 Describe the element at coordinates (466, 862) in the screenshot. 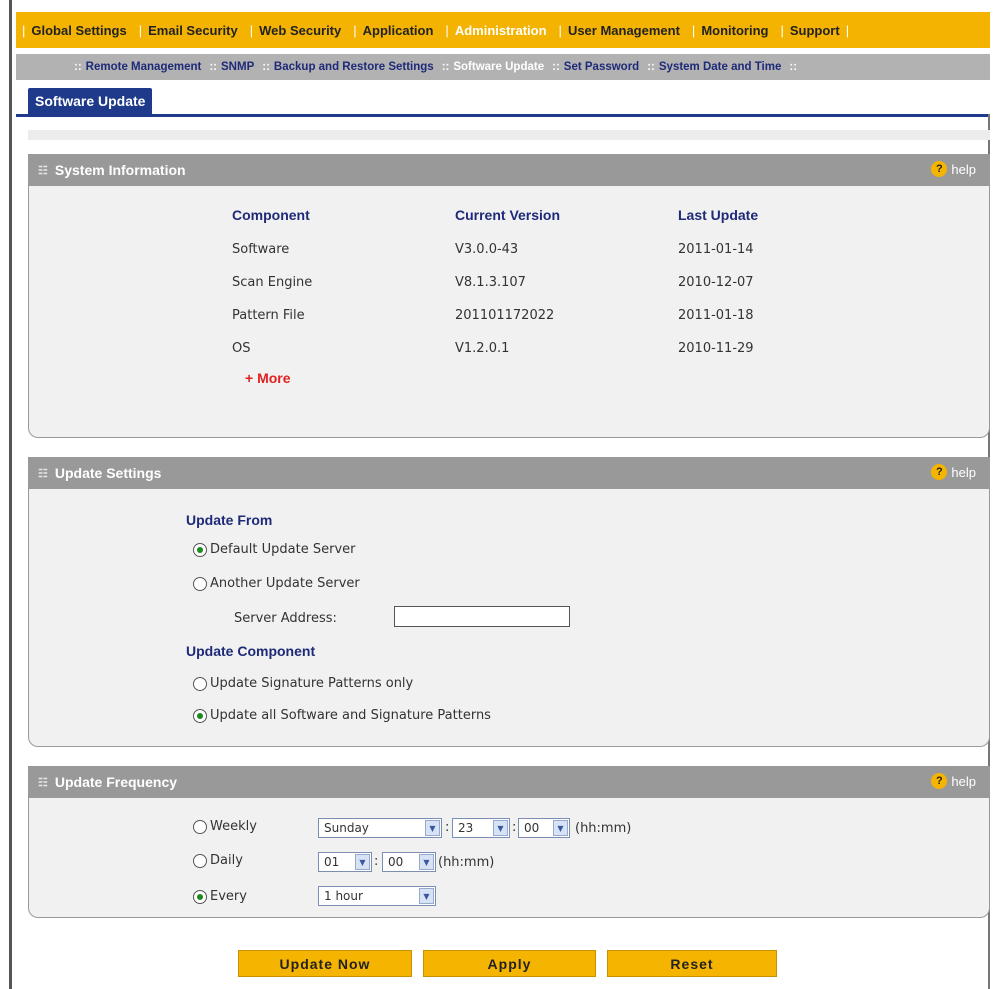

I see `time-format-label: (hh:mm)` at that location.